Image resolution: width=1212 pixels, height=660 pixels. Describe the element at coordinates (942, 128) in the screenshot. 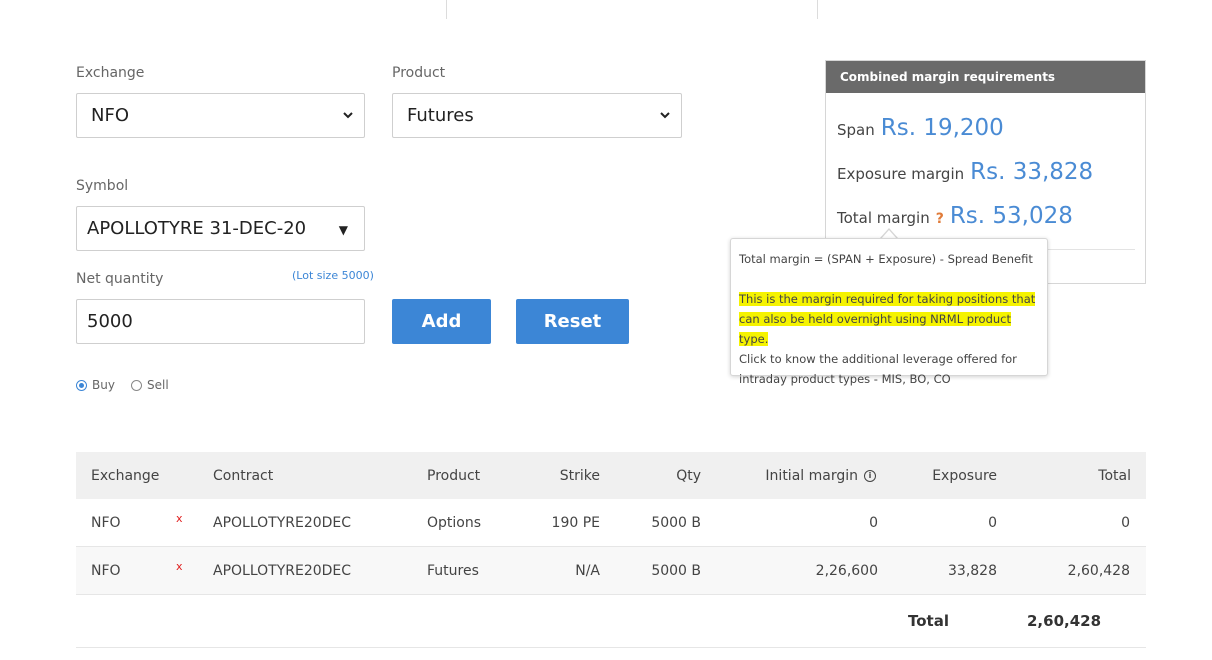

I see `span-value: Rs. 19,200` at that location.